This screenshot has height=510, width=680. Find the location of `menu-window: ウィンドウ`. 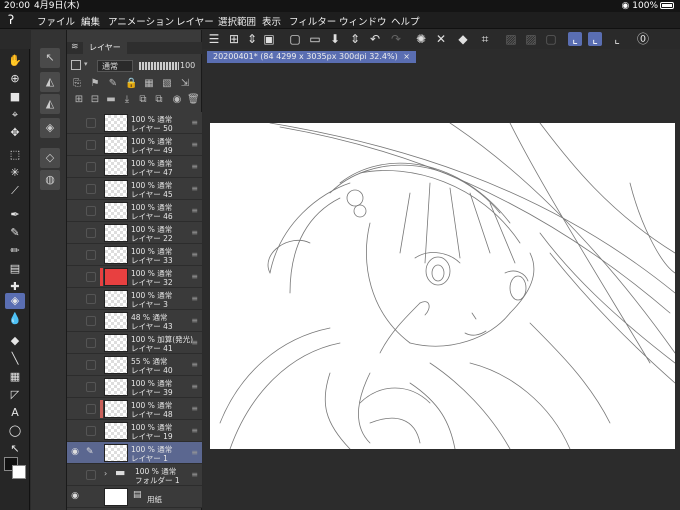

menu-window: ウィンドウ is located at coordinates (363, 21).